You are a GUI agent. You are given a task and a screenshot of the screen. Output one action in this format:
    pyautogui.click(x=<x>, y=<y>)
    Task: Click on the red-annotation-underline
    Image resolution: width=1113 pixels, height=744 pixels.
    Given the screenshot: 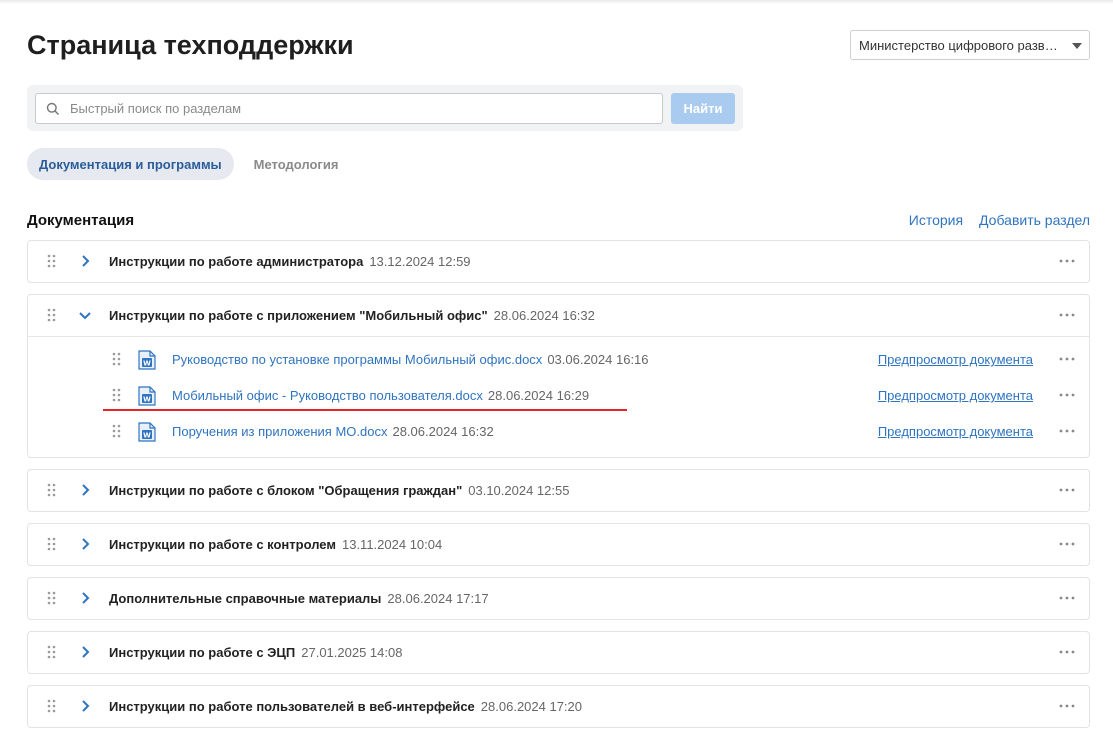 What is the action you would take?
    pyautogui.click(x=365, y=410)
    